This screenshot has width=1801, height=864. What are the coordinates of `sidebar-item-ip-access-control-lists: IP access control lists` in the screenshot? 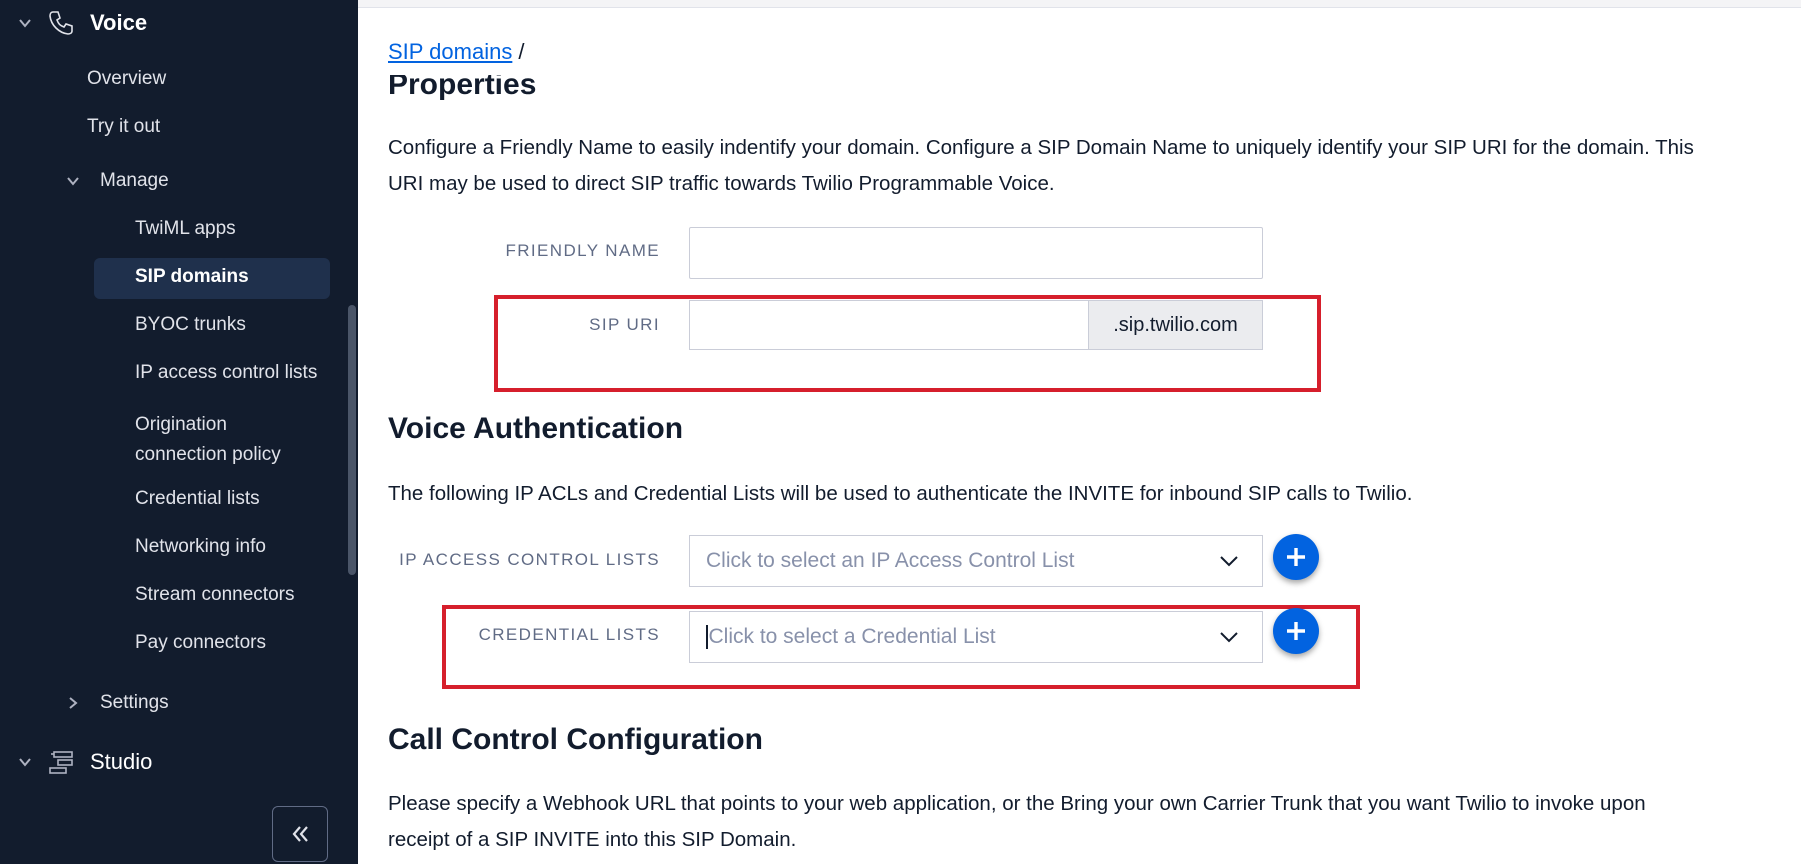 It's located at (226, 373).